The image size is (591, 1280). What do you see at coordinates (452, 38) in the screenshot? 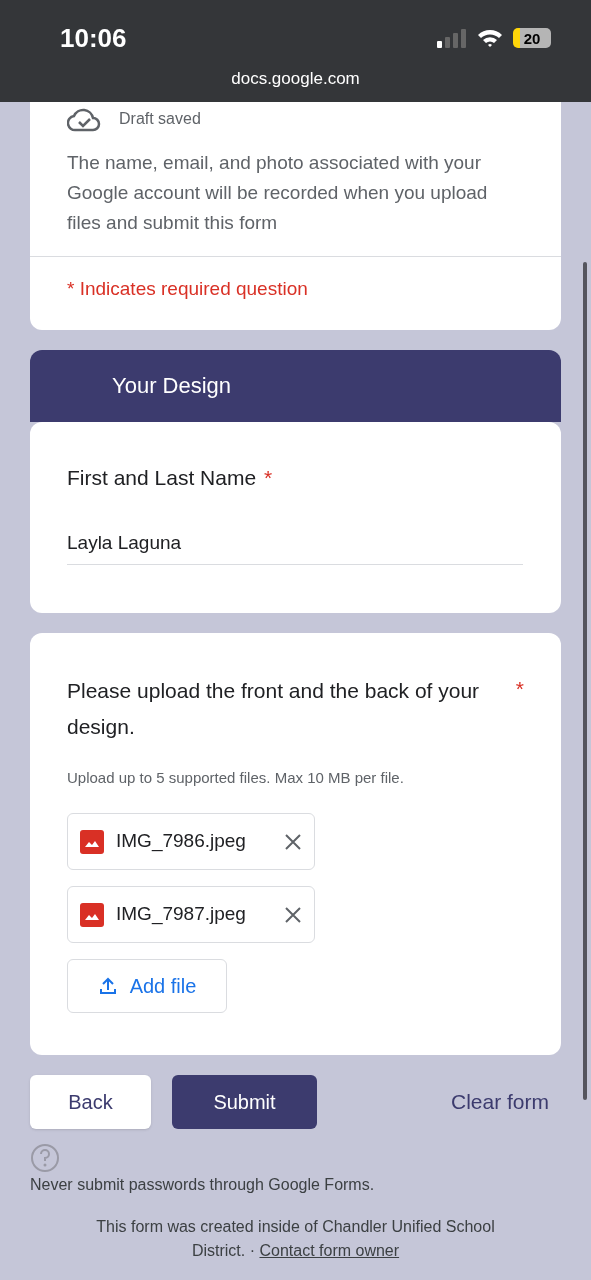
I see `signal-icon` at bounding box center [452, 38].